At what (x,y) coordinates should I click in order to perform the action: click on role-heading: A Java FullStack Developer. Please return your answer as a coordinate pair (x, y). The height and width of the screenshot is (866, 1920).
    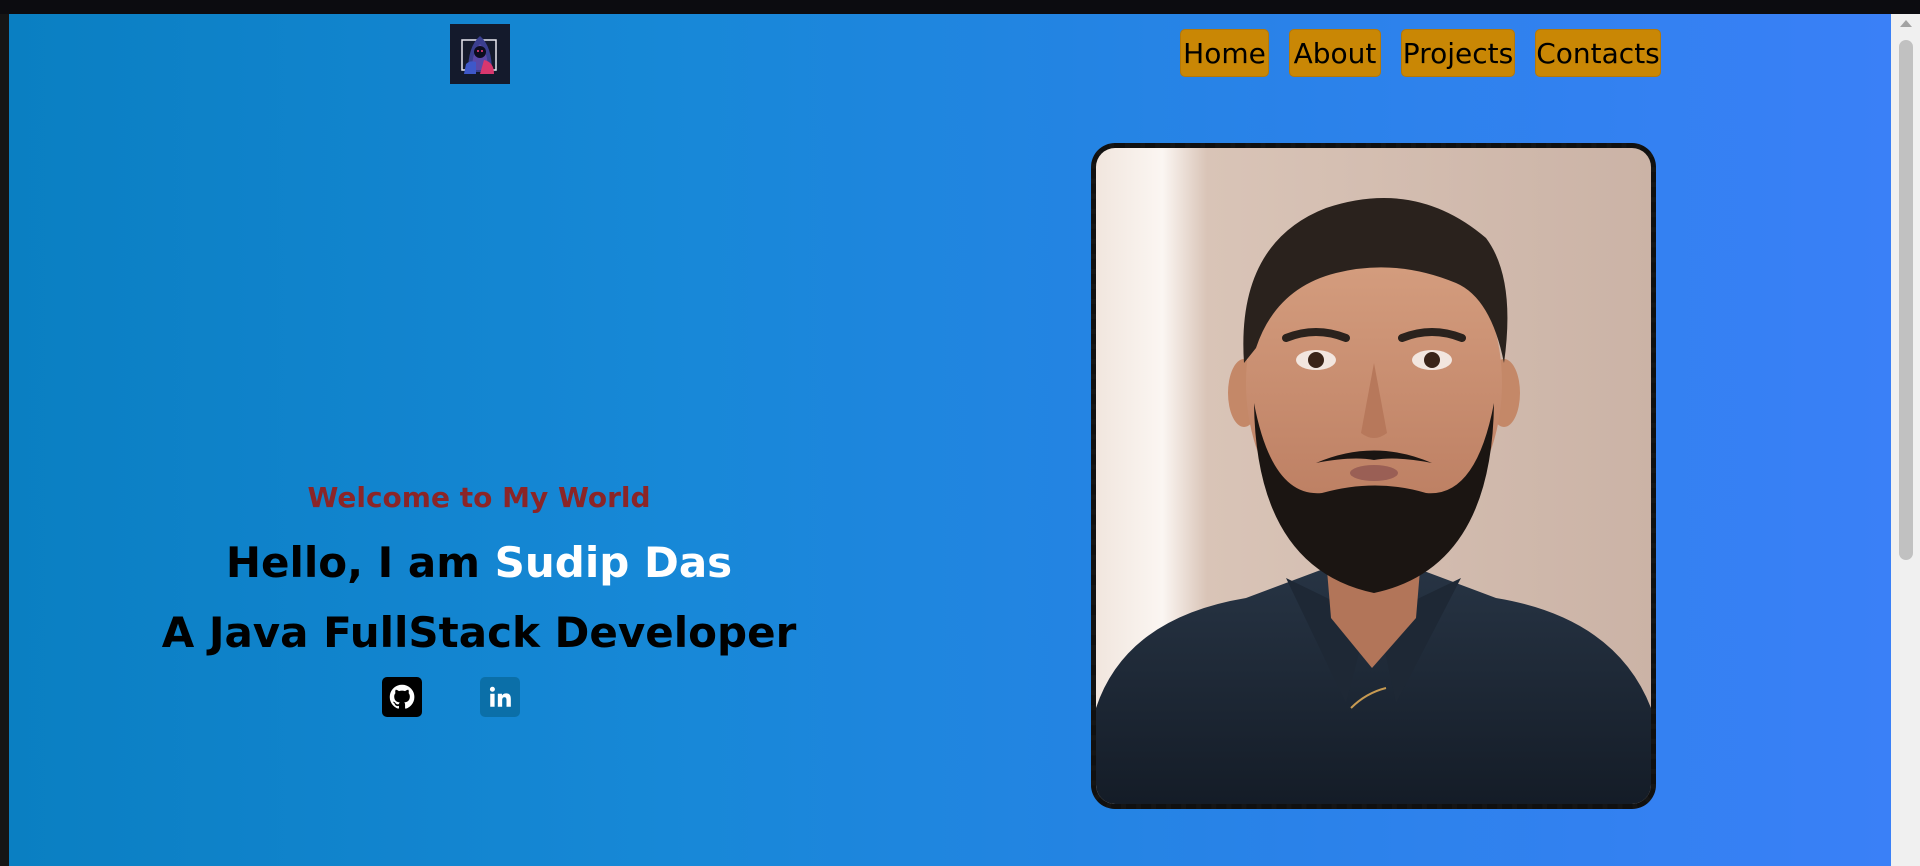
    Looking at the image, I should click on (479, 632).